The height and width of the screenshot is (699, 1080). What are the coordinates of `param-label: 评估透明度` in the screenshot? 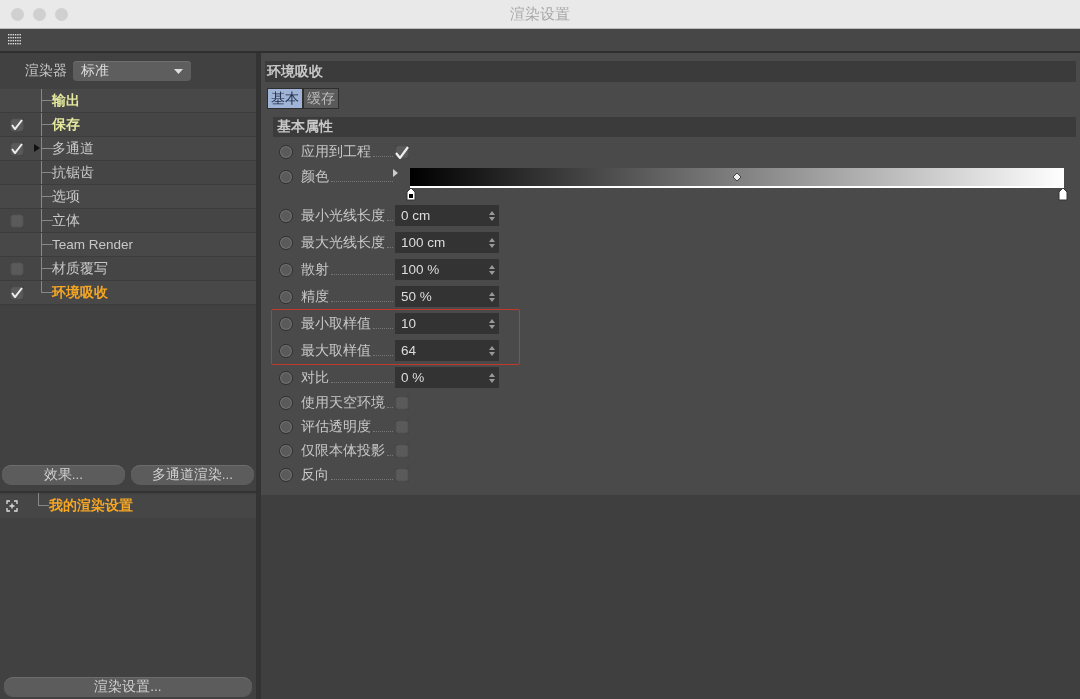 It's located at (336, 427).